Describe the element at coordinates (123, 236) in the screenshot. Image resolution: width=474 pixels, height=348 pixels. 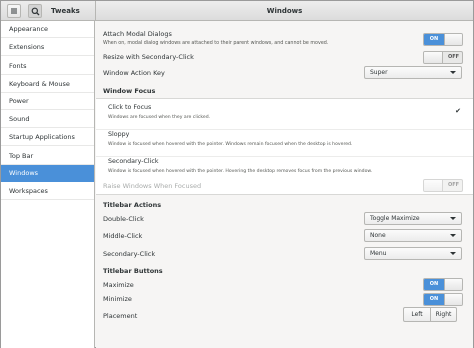
I see `middle-click-label: Middle-Click` at that location.